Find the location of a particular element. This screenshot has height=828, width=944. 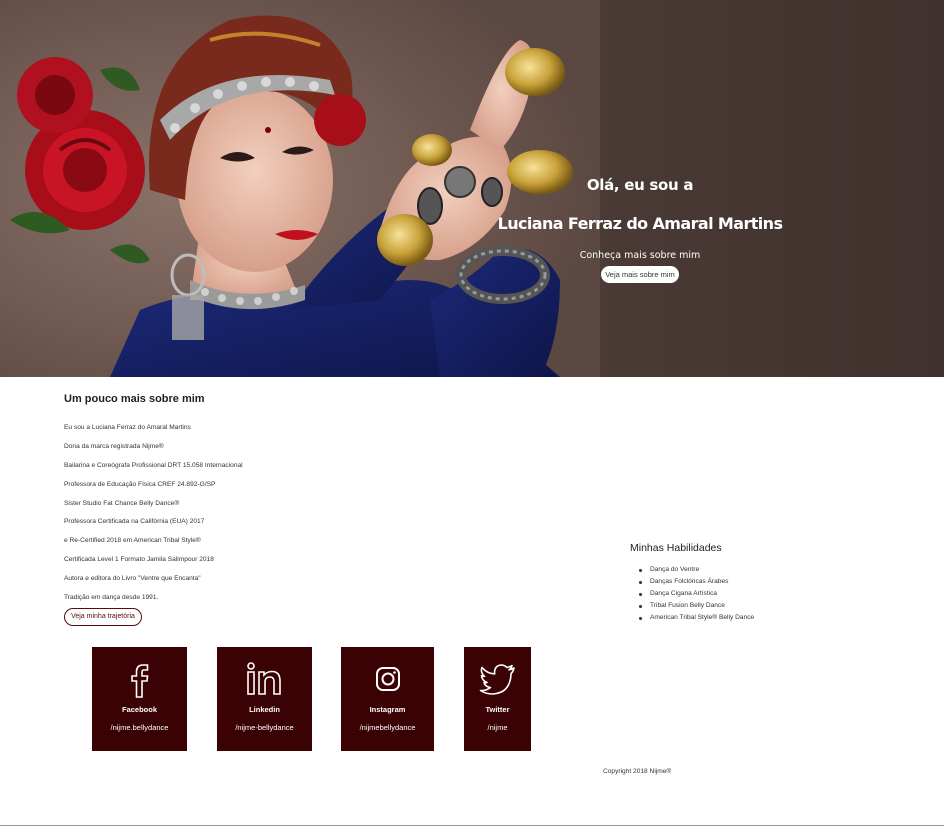

see-more-button: Veja mais sobre mim is located at coordinates (640, 274).